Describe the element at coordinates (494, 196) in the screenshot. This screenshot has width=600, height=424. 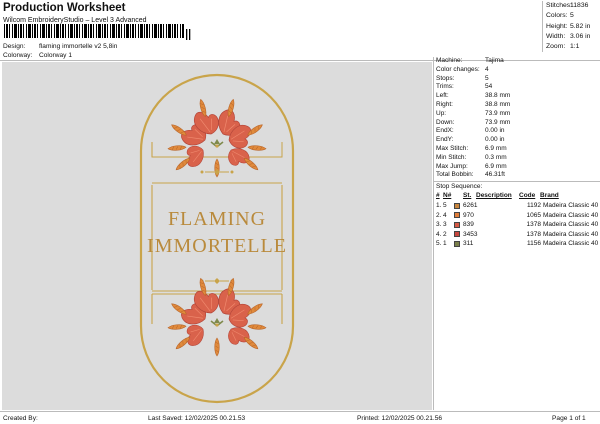
I see `col-header-description: Description` at that location.